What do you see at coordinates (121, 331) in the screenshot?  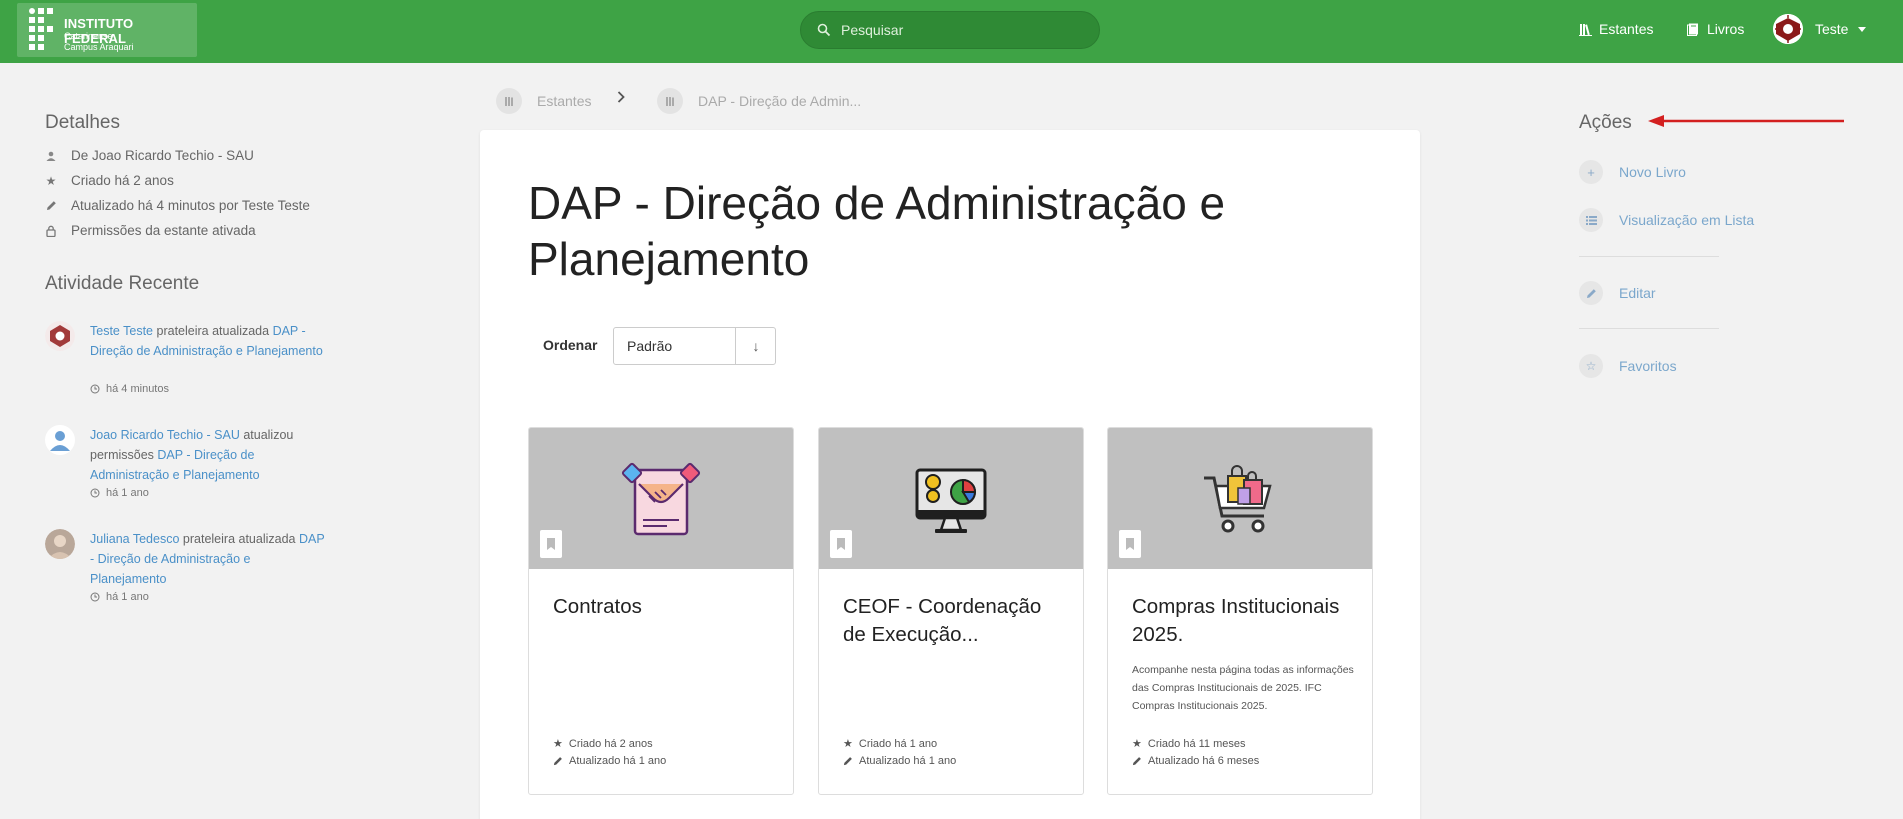 I see `activity-user-link: Teste Teste` at bounding box center [121, 331].